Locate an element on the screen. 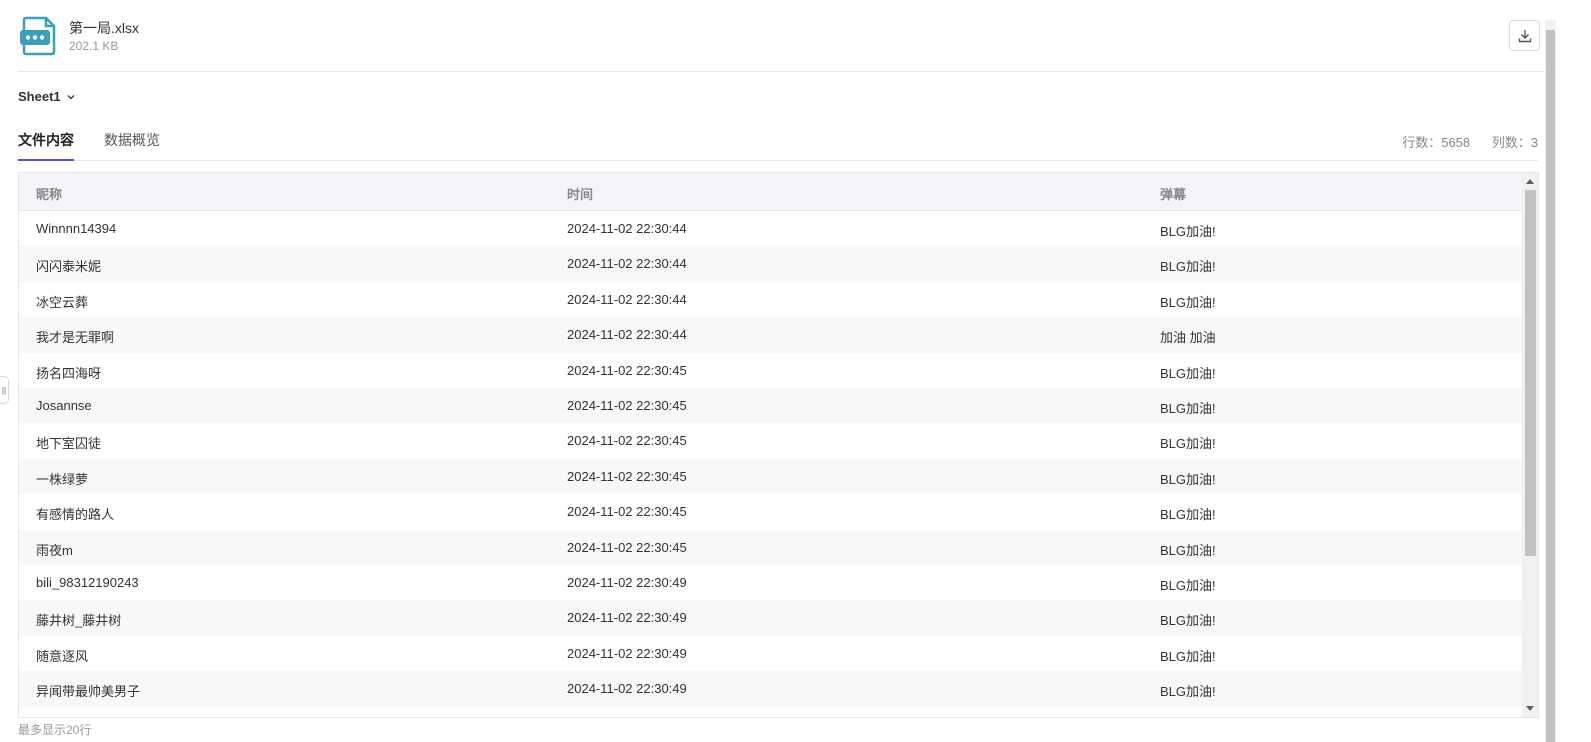 The width and height of the screenshot is (1591, 742). column-header-time: 时间 is located at coordinates (580, 194).